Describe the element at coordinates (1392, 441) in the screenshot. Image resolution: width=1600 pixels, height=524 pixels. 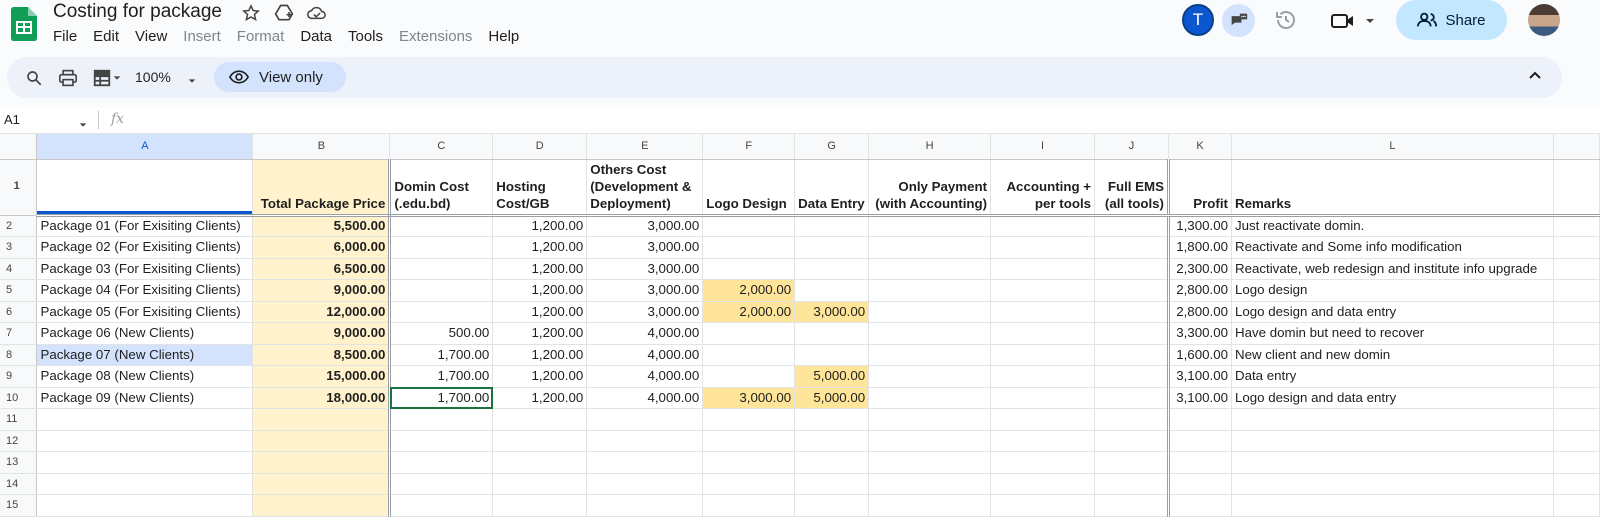
I see `cell-l12` at that location.